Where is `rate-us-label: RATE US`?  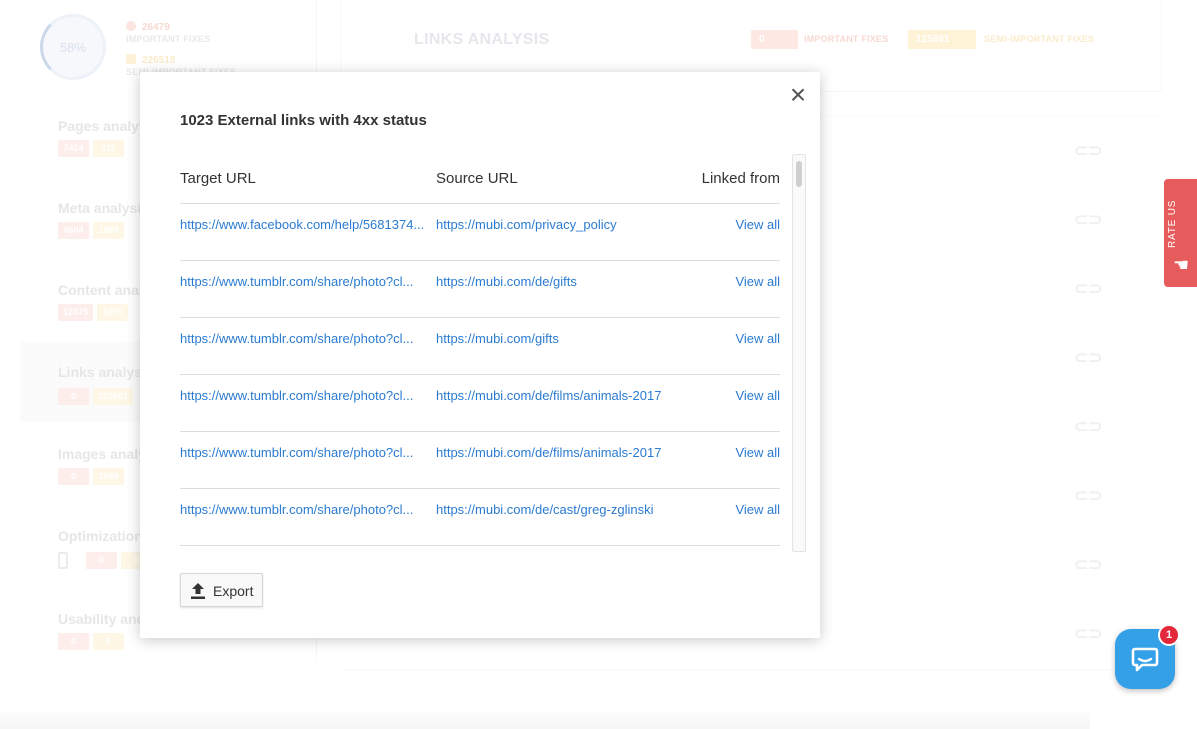 rate-us-label: RATE US is located at coordinates (1172, 224).